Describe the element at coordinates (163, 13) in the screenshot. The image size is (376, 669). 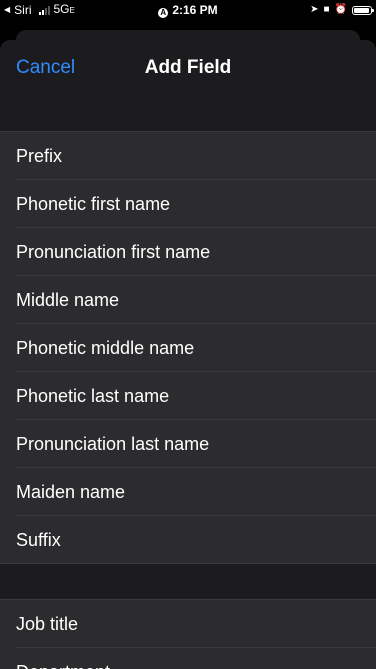
I see `app-store-icon: A` at that location.